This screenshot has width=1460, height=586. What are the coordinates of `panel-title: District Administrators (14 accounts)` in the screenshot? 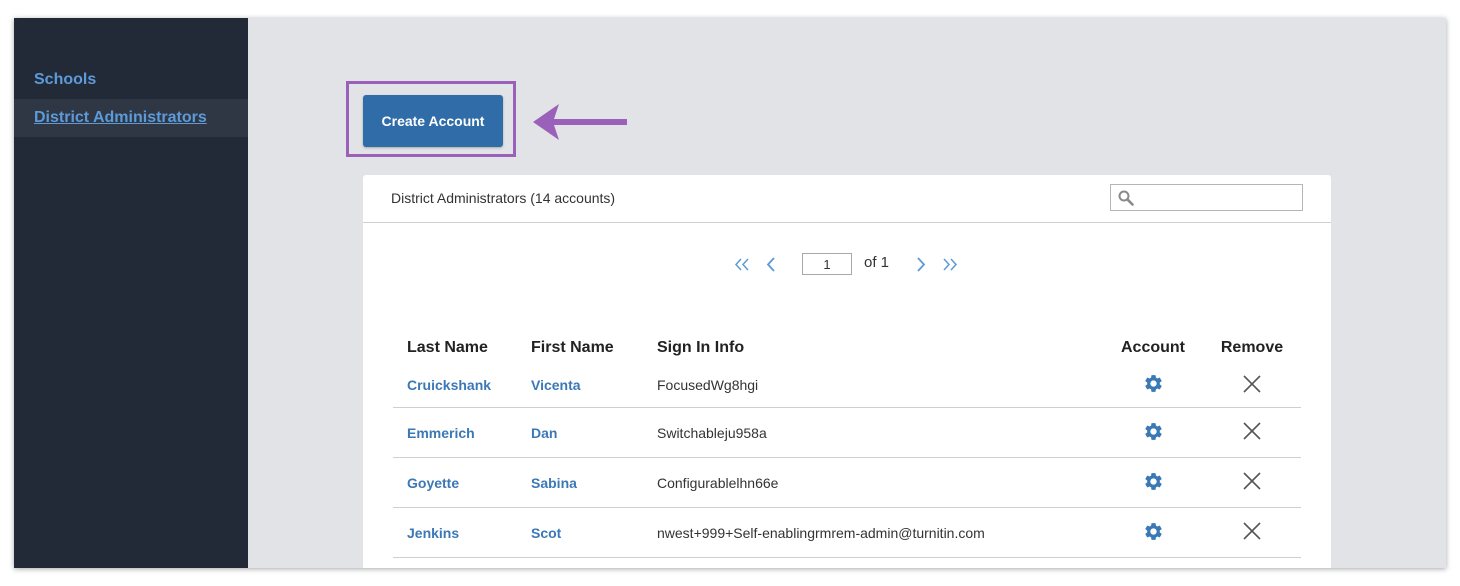 It's located at (503, 198).